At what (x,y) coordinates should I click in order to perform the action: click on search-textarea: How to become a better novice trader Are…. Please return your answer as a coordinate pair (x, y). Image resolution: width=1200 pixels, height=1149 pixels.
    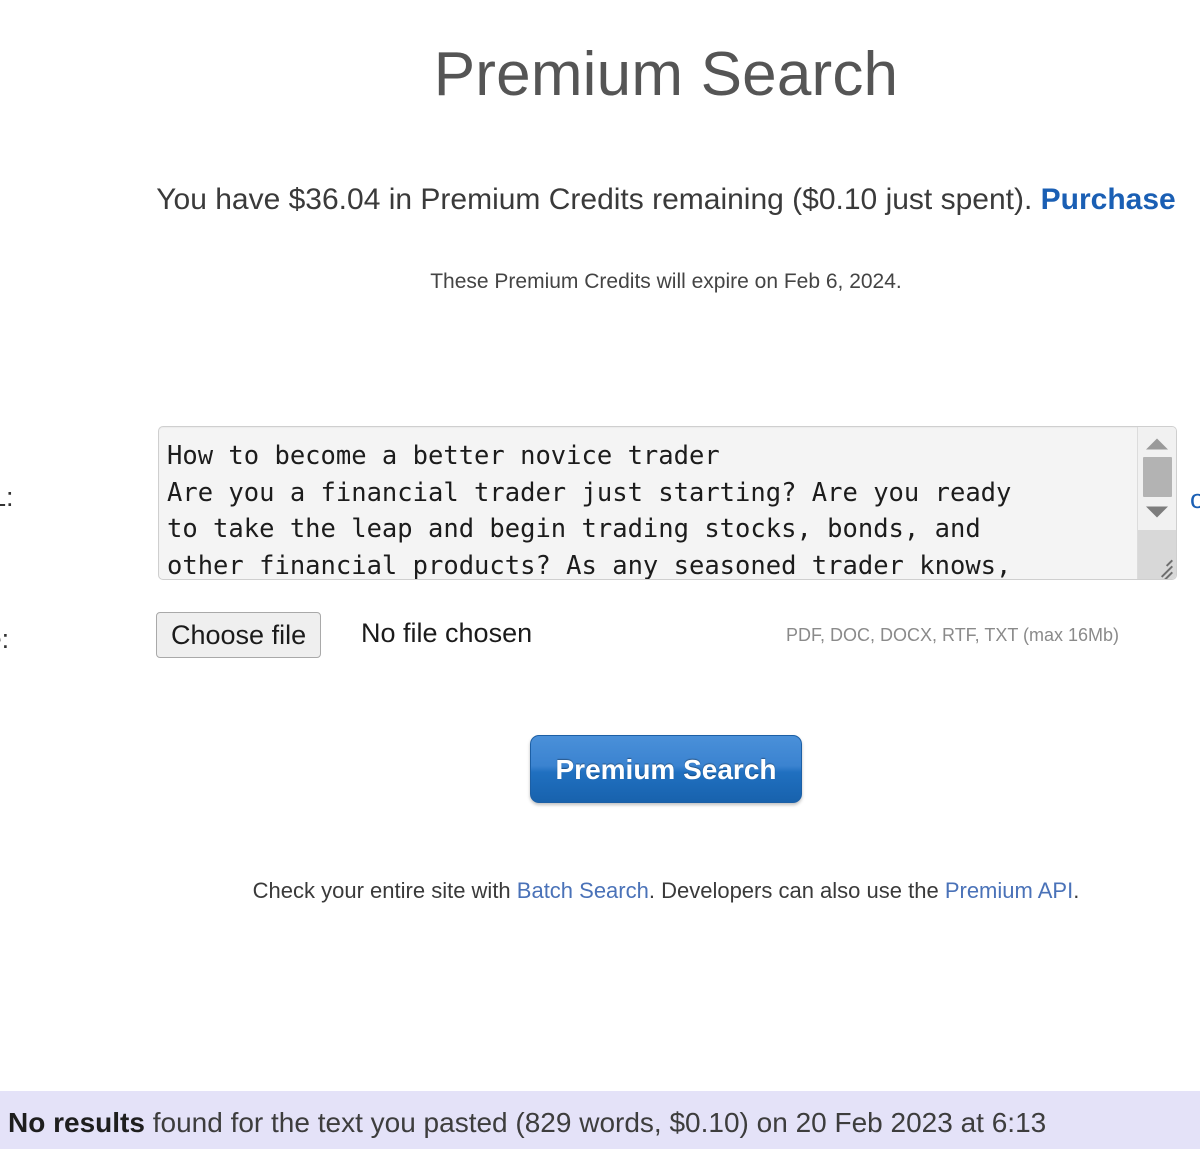
    Looking at the image, I should click on (667, 503).